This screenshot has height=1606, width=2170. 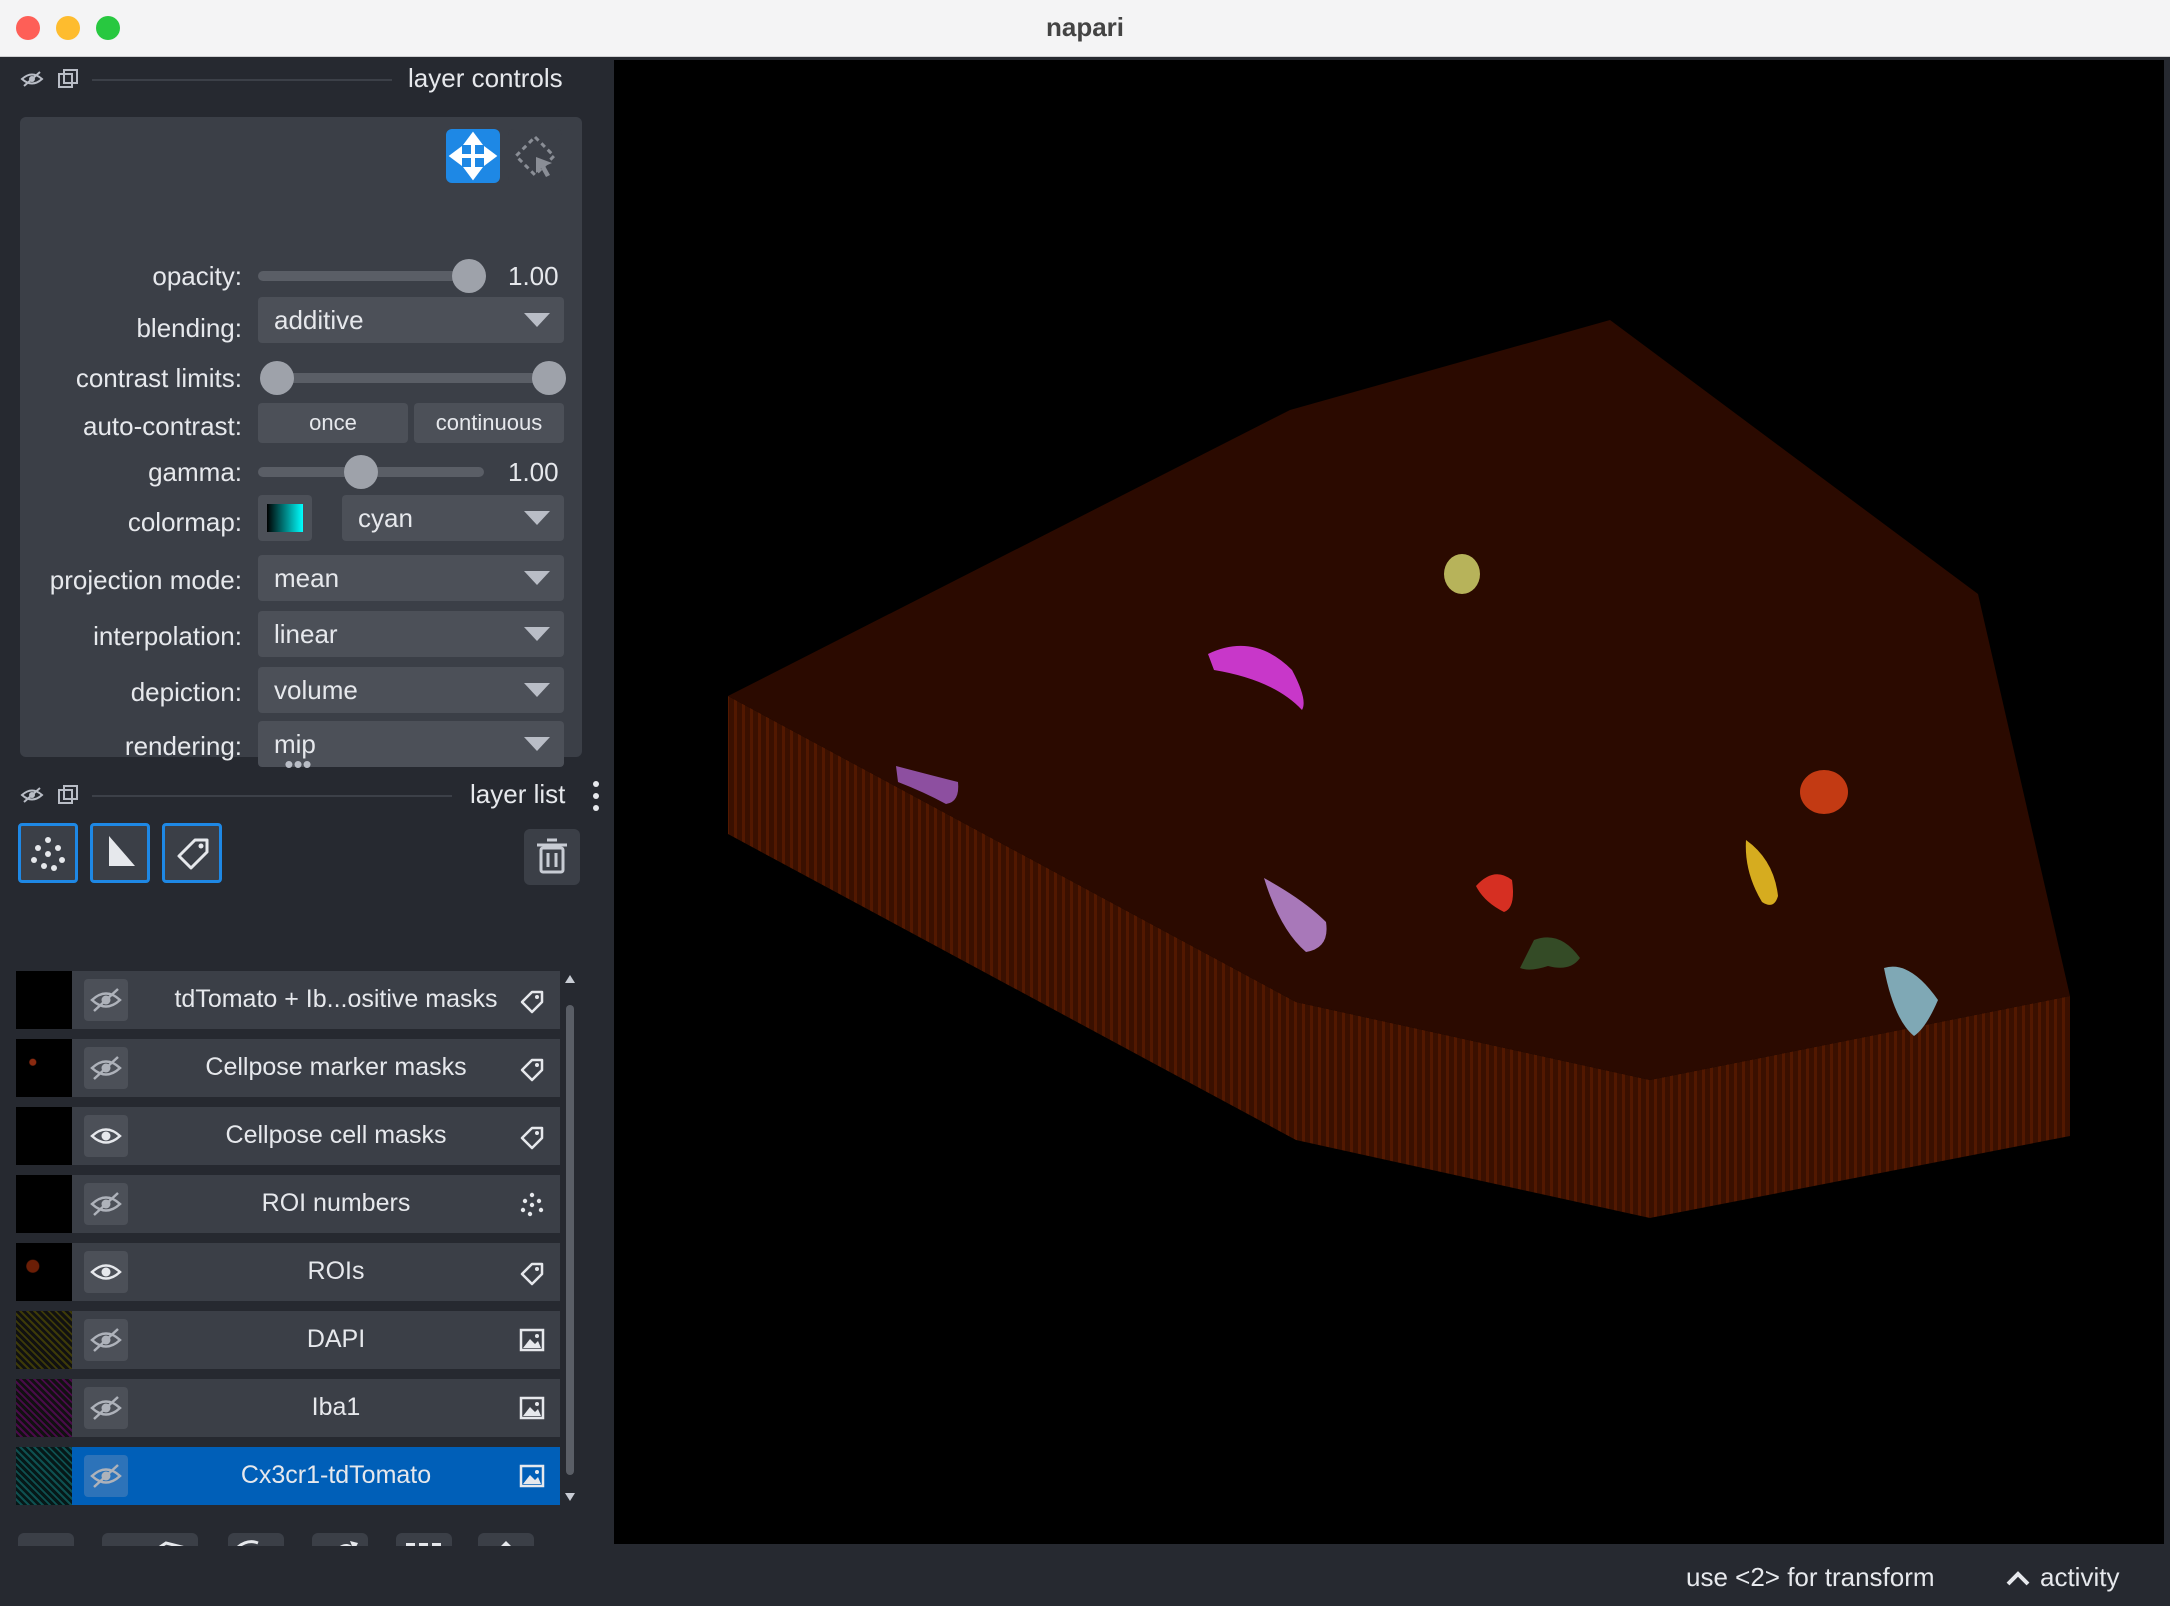 What do you see at coordinates (304, 79) in the screenshot?
I see `layer-controls-header: layer controls` at bounding box center [304, 79].